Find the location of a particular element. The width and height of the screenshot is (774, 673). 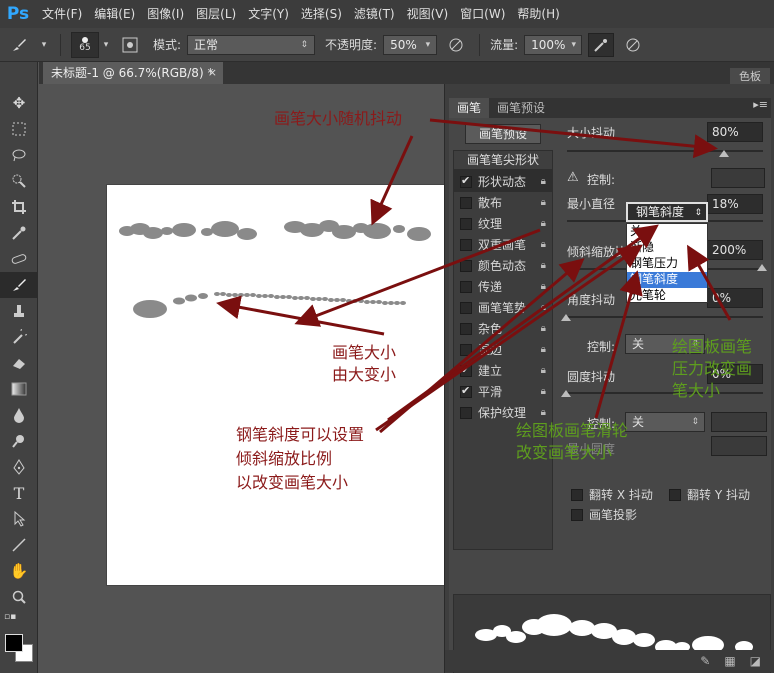

angle-jitter-input: 0% is located at coordinates (735, 298).